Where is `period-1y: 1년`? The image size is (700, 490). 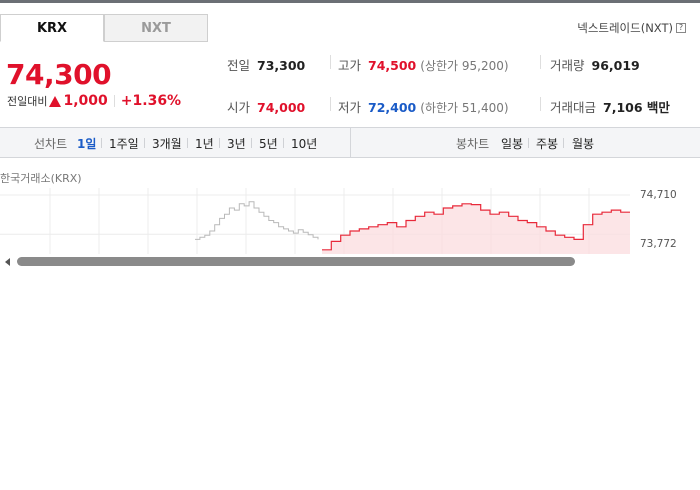 period-1y: 1년 is located at coordinates (204, 143).